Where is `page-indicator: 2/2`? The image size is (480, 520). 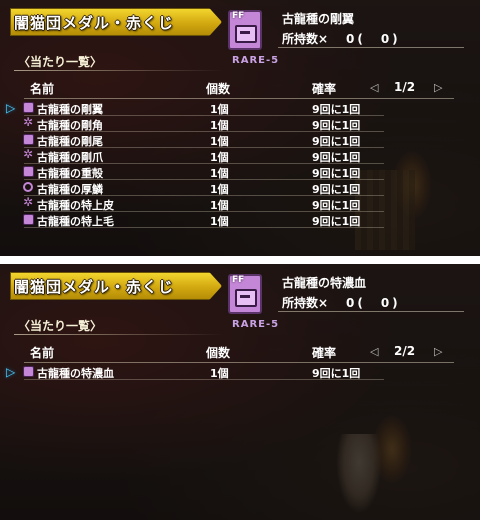
page-indicator: 2/2 is located at coordinates (405, 351).